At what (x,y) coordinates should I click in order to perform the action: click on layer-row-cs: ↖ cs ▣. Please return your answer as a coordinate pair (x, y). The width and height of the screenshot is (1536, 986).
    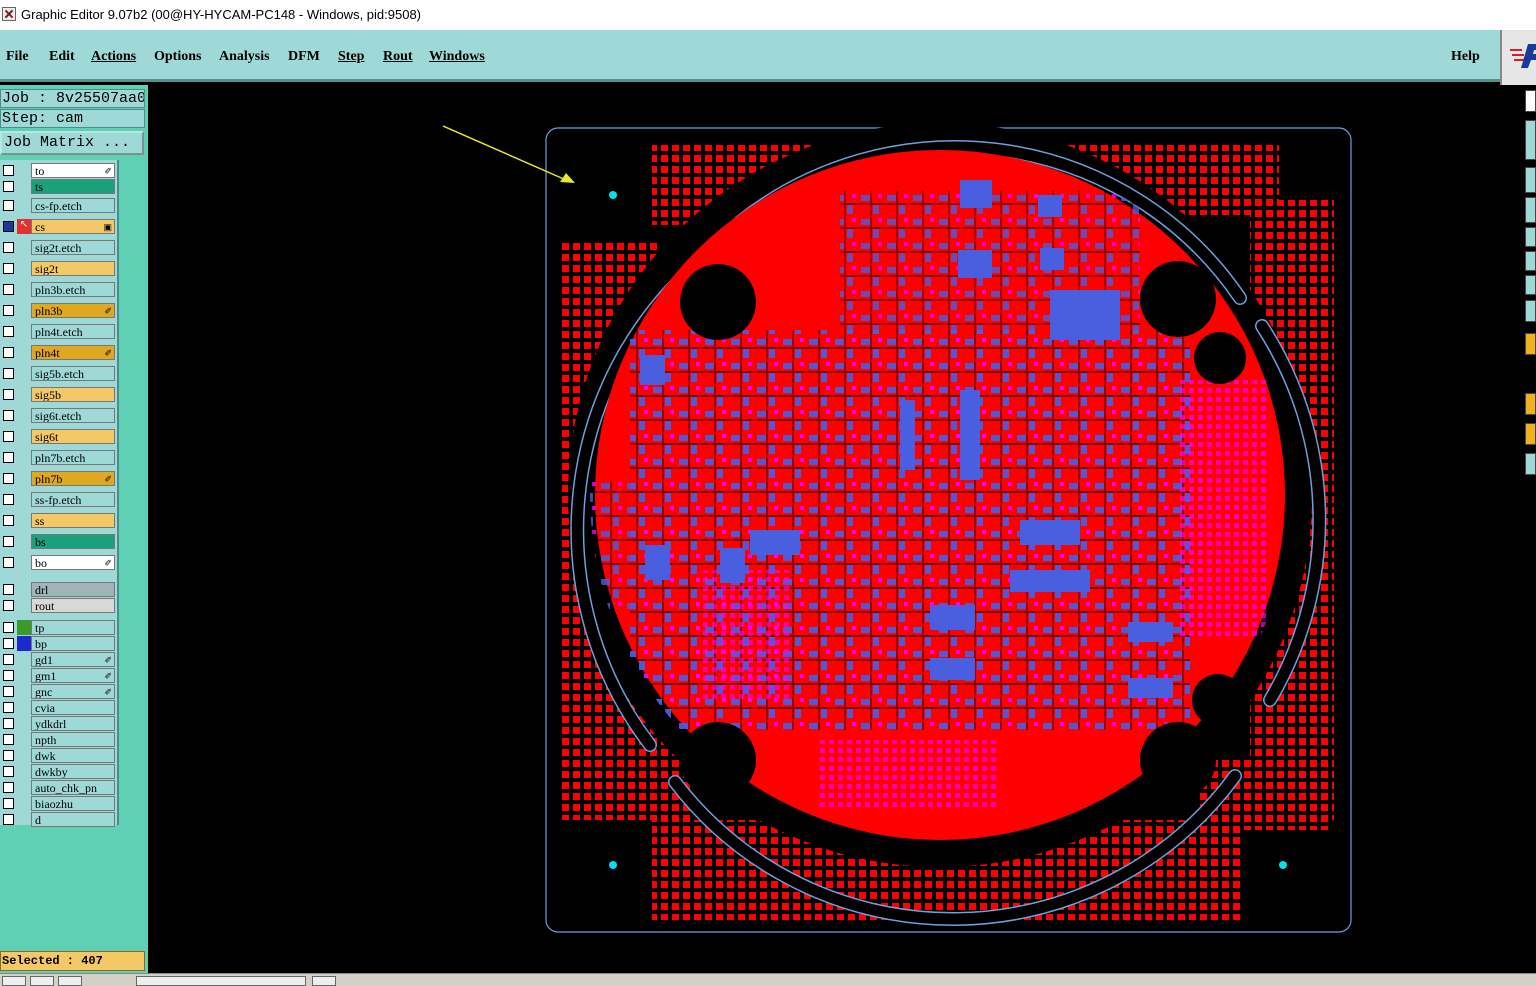
    Looking at the image, I should click on (59, 226).